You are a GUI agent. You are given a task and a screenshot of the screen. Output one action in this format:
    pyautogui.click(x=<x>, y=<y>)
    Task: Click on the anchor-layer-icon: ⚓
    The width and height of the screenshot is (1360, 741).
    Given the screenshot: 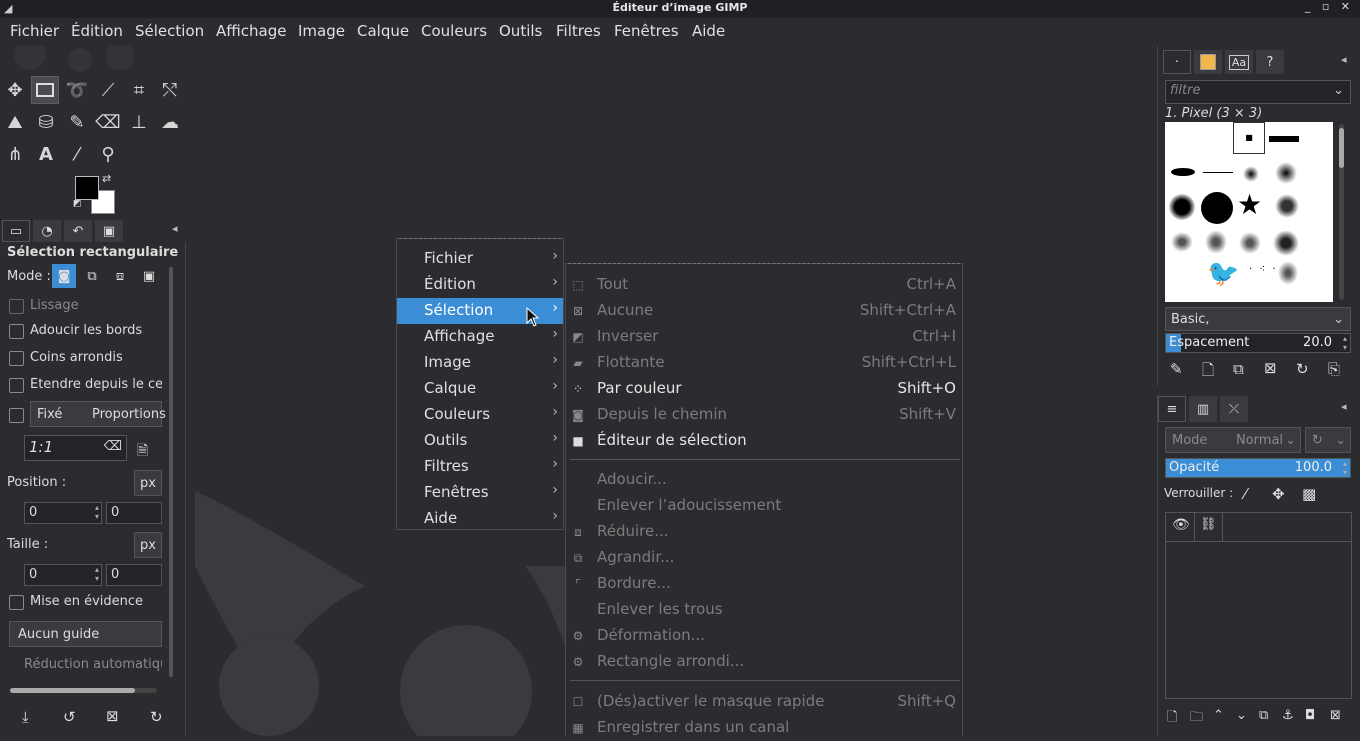 What is the action you would take?
    pyautogui.click(x=1288, y=715)
    